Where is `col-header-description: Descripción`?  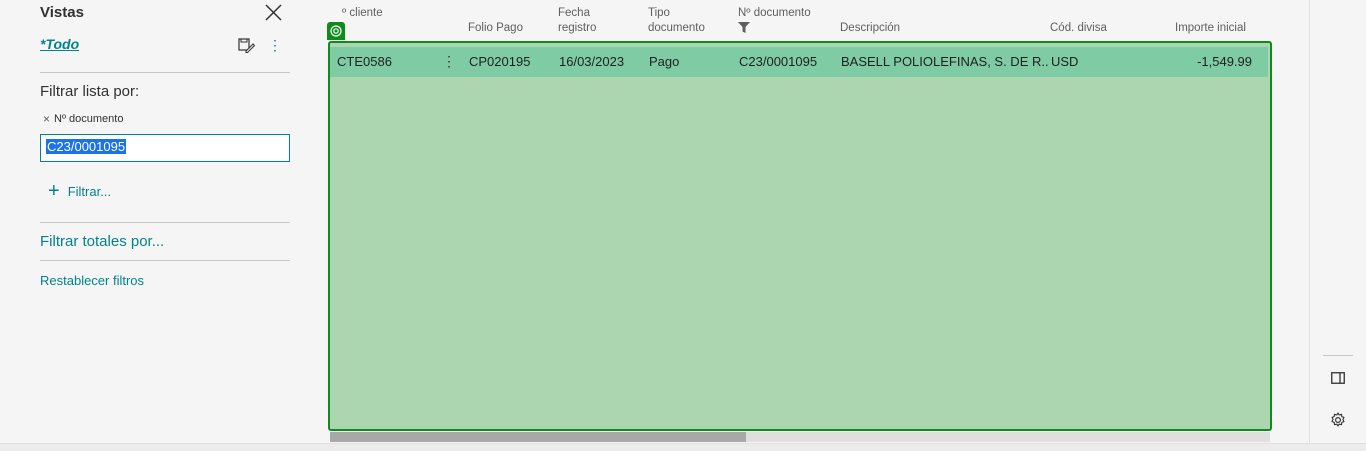
col-header-description: Descripción is located at coordinates (870, 21).